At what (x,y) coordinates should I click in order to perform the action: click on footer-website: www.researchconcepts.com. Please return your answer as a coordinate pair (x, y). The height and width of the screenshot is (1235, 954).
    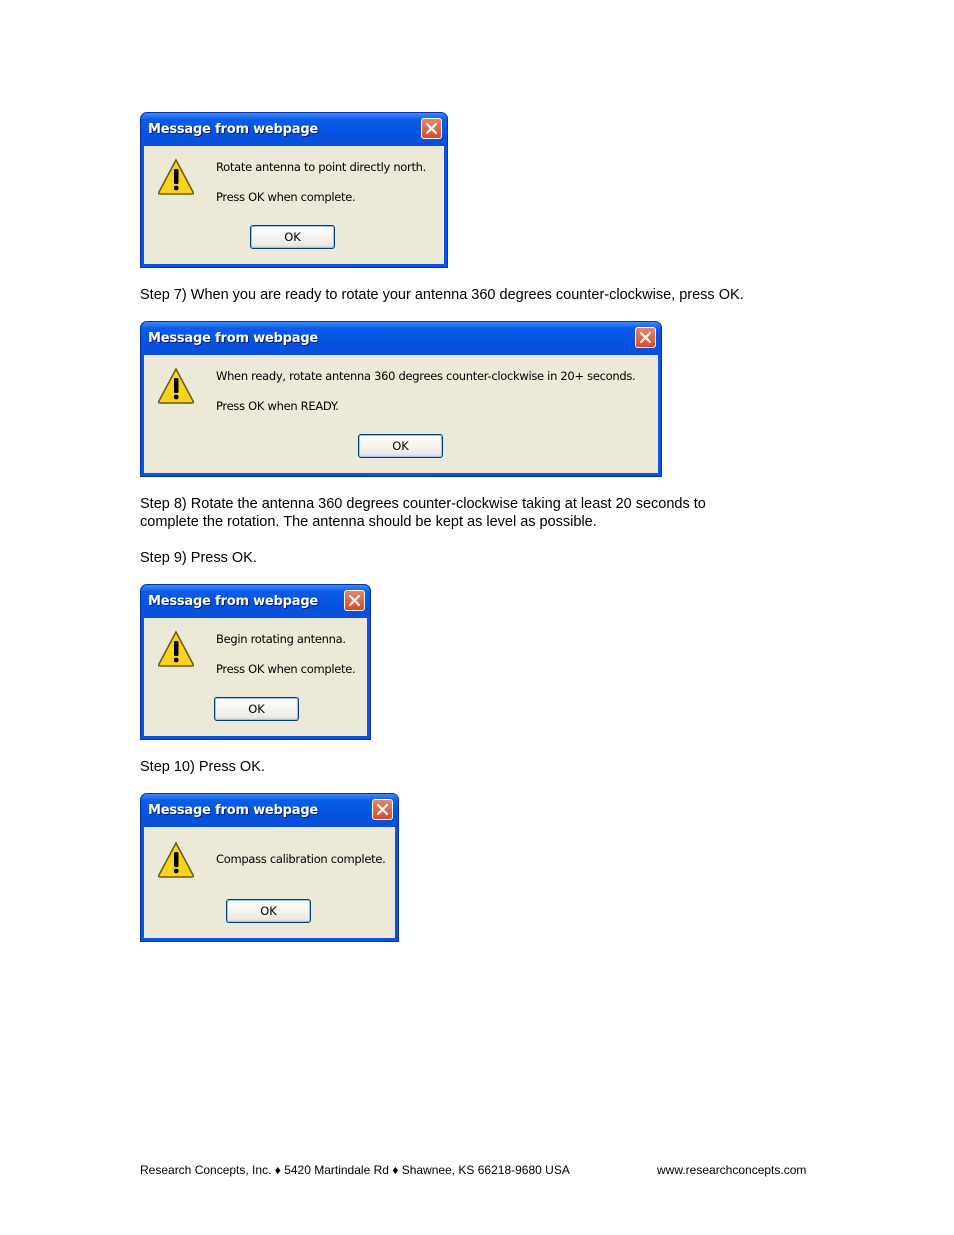
    Looking at the image, I should click on (732, 1170).